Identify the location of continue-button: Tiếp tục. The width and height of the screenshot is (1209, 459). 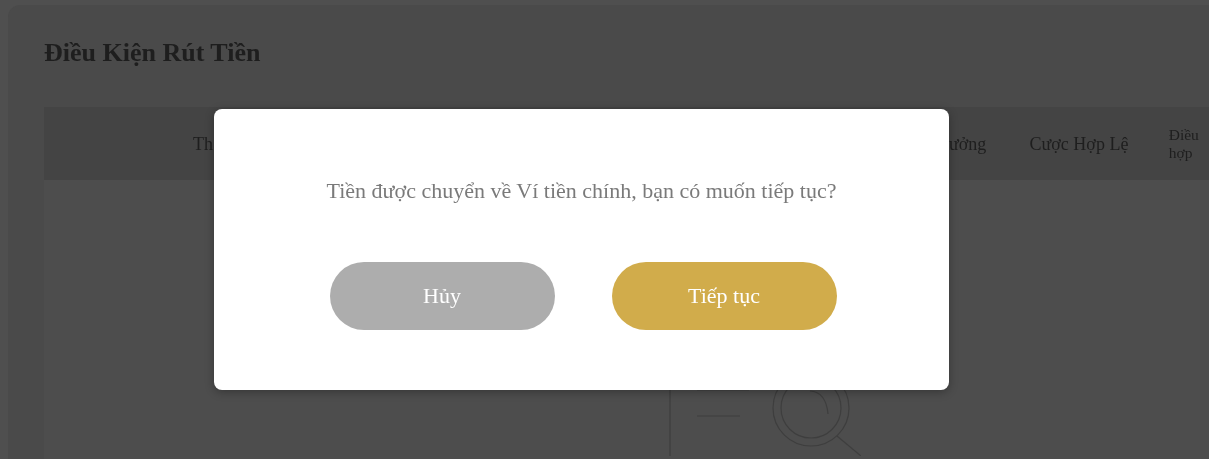
(724, 296).